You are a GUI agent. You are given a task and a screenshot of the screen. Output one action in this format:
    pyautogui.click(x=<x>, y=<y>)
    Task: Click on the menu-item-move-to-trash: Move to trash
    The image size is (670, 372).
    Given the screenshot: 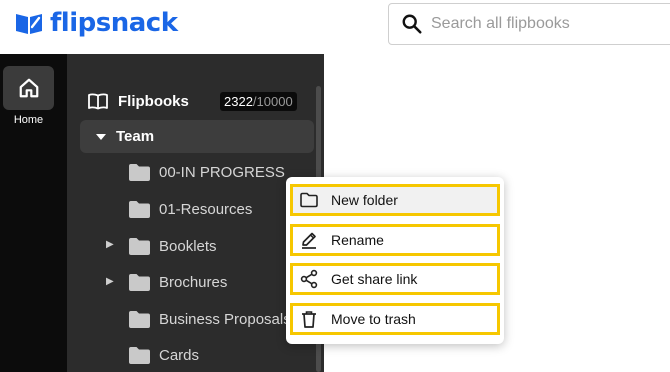 What is the action you would take?
    pyautogui.click(x=395, y=319)
    